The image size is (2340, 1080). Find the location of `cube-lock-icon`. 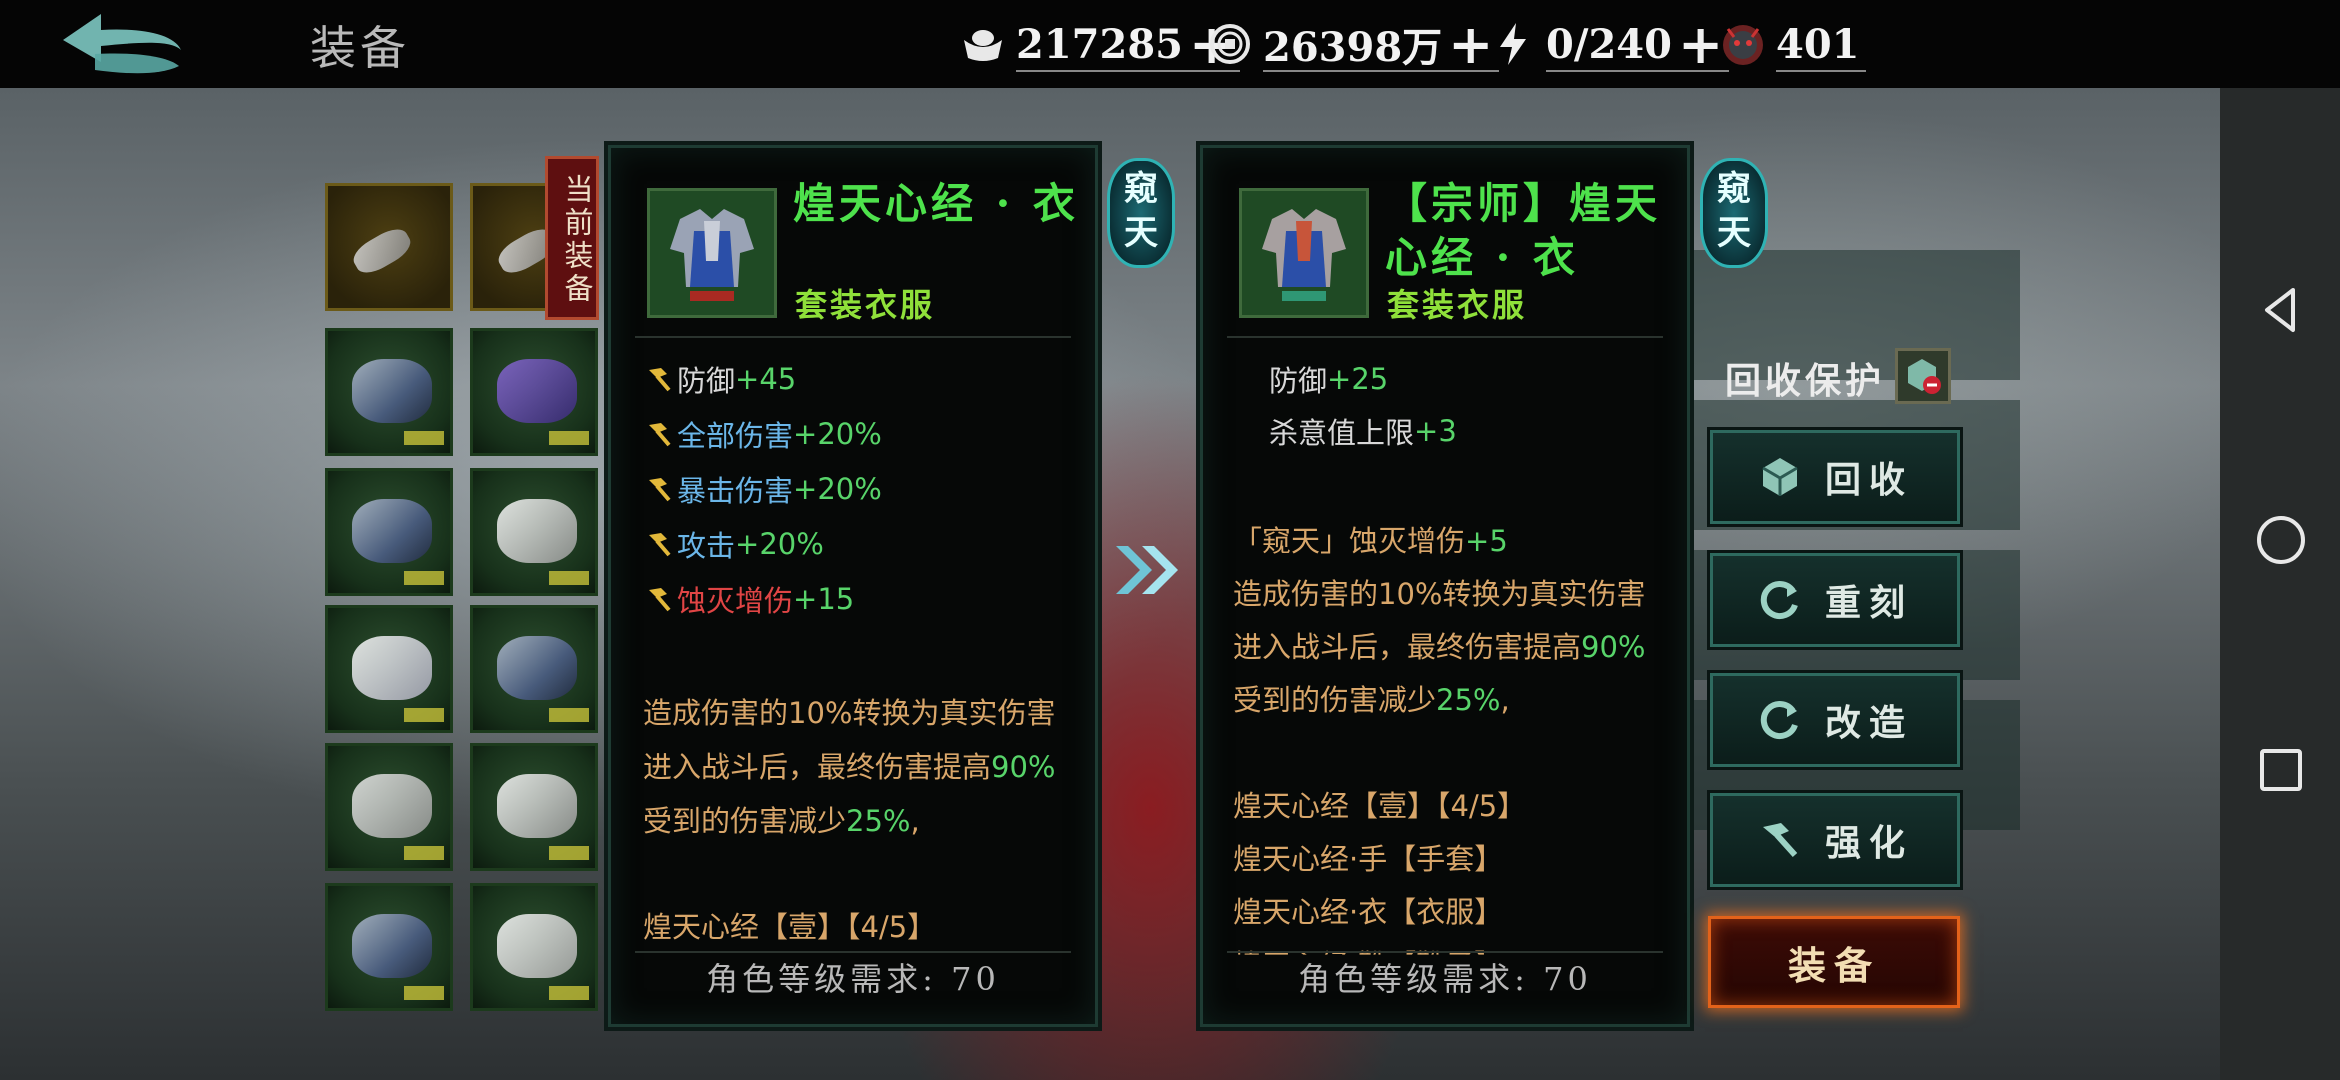

cube-lock-icon is located at coordinates (1924, 376).